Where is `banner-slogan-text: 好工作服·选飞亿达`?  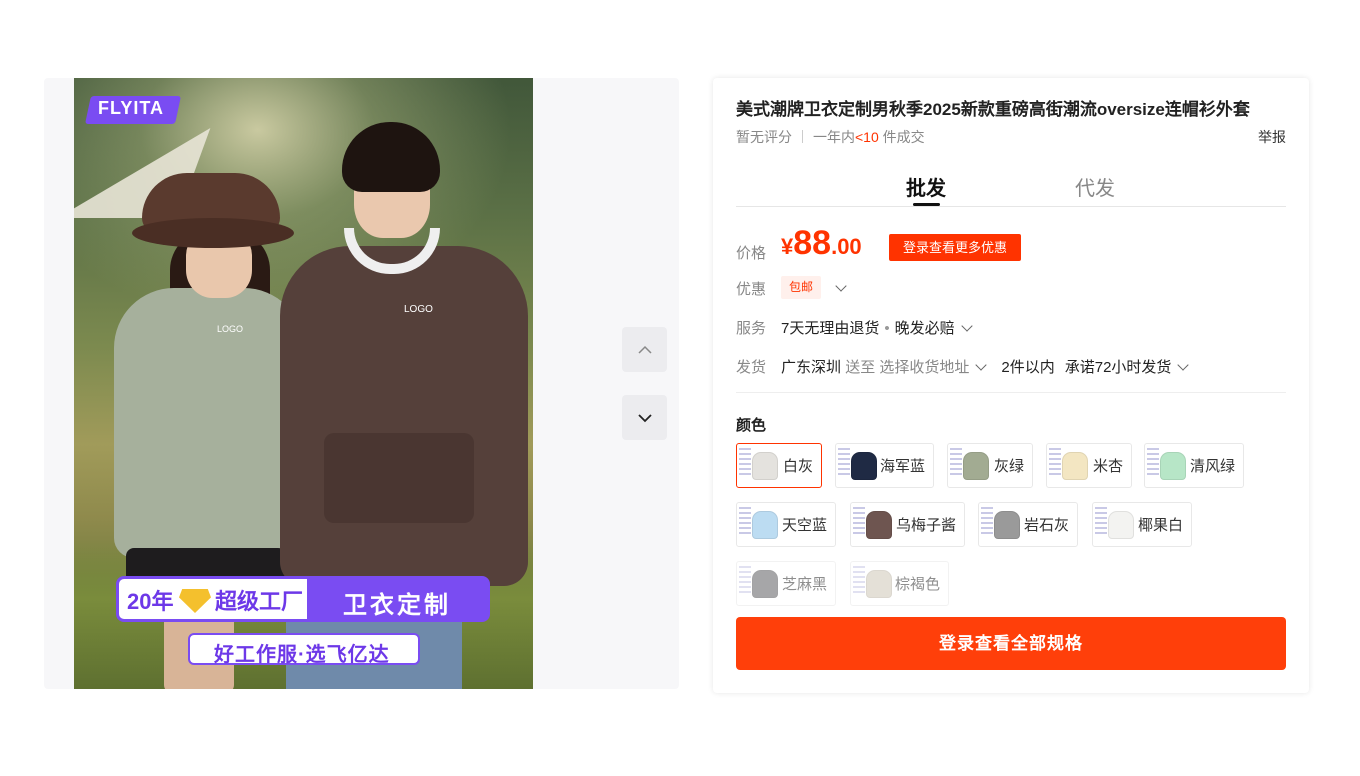
banner-slogan-text: 好工作服·选飞亿达 is located at coordinates (302, 655).